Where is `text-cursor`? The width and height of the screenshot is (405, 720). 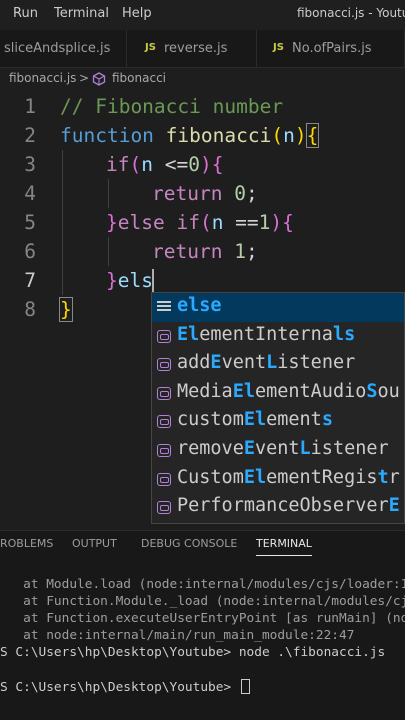
text-cursor is located at coordinates (153, 281).